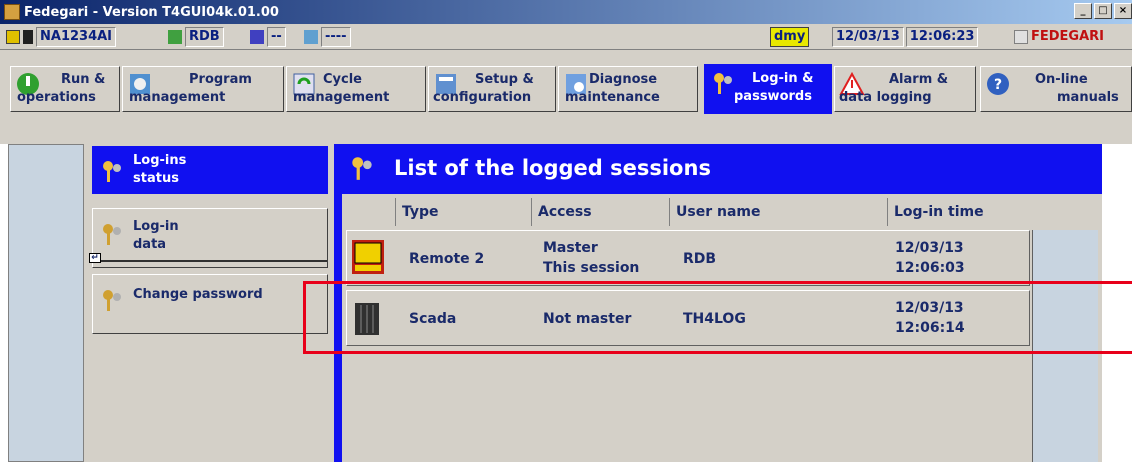 This screenshot has width=1132, height=462. I want to click on date-format-value: dmy, so click(790, 37).